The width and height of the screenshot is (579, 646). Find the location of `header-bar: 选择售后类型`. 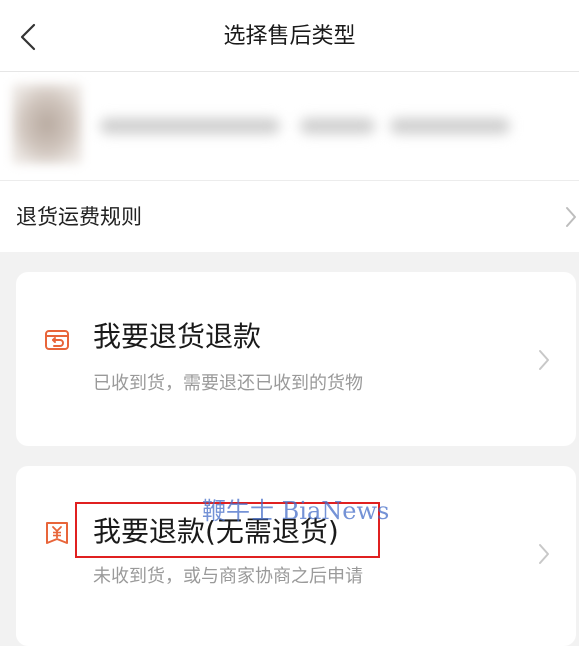

header-bar: 选择售后类型 is located at coordinates (289, 36).